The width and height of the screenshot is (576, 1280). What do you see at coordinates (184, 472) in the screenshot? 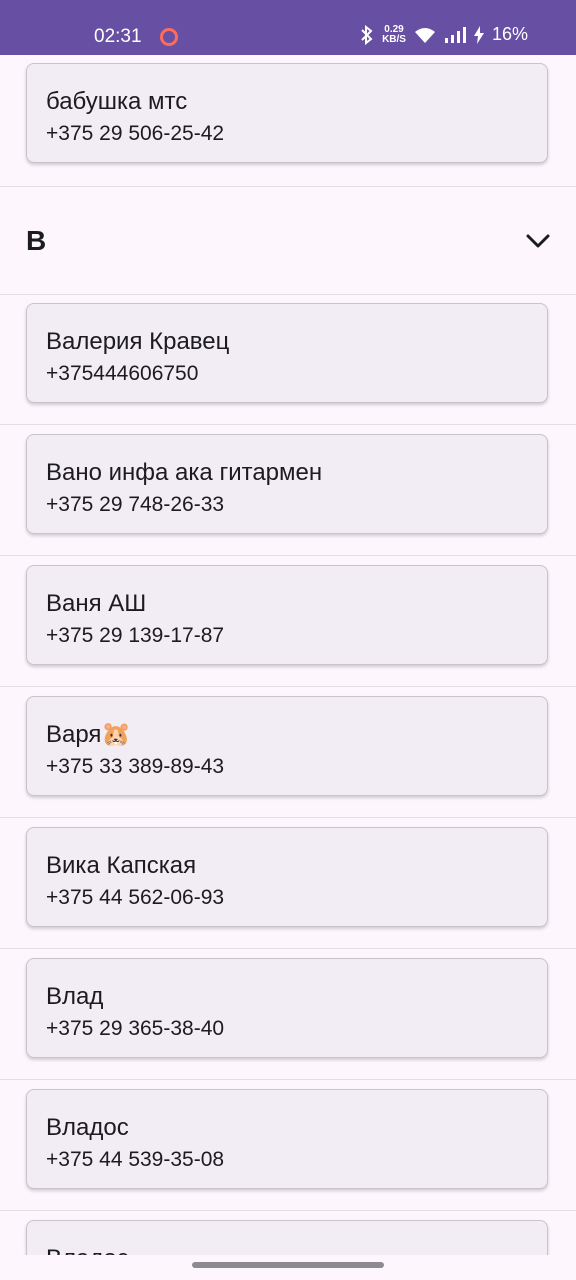
I see `contact-name: Вано инфа ака гитармен` at bounding box center [184, 472].